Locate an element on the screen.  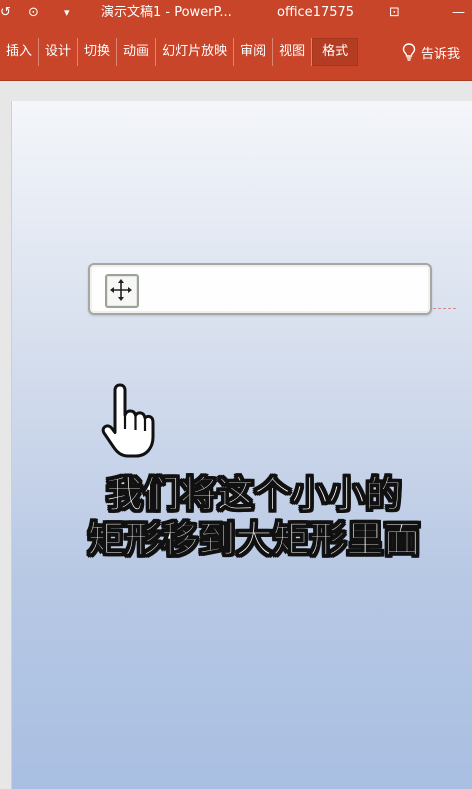
caption-line-2: 矩形移到大矩形里面 is located at coordinates (254, 540).